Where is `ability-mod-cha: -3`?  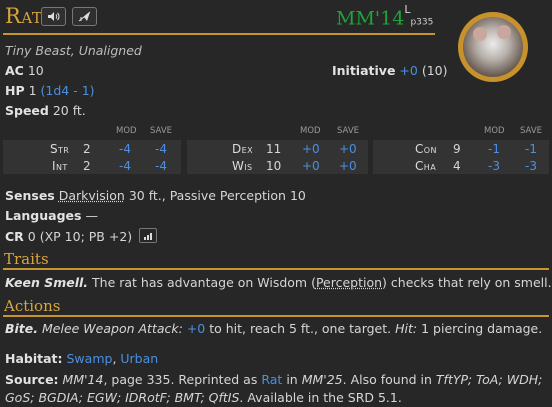
ability-mod-cha: -3 is located at coordinates (494, 166).